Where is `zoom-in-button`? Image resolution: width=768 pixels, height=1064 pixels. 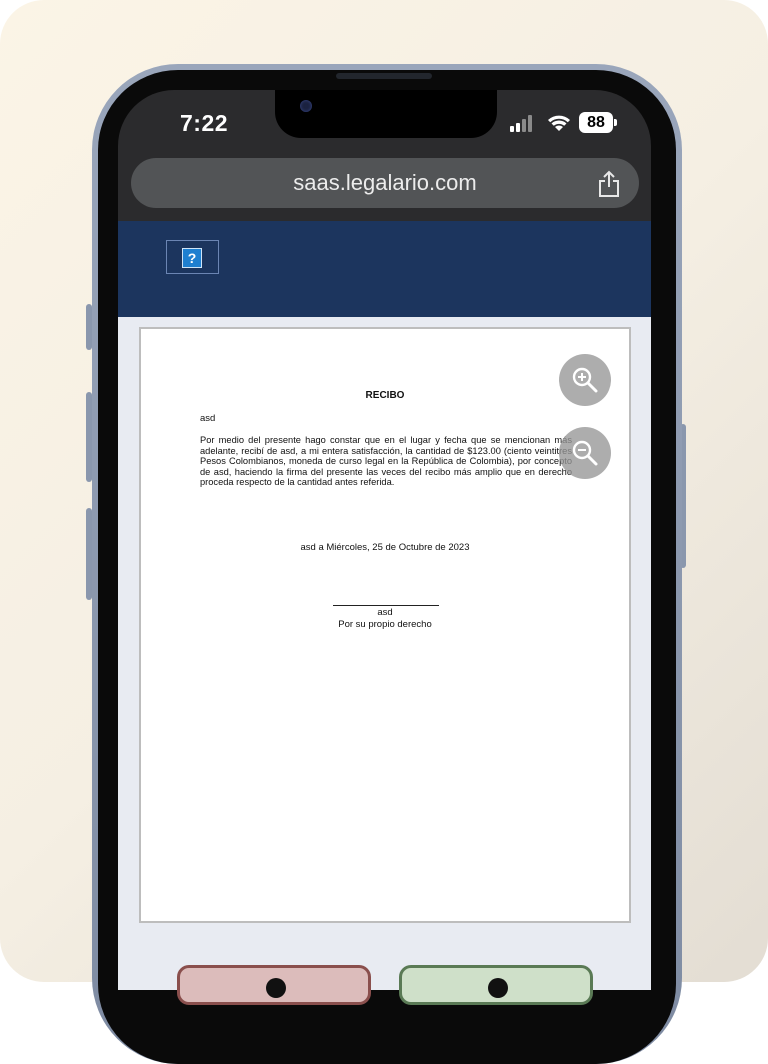
zoom-in-button is located at coordinates (585, 380).